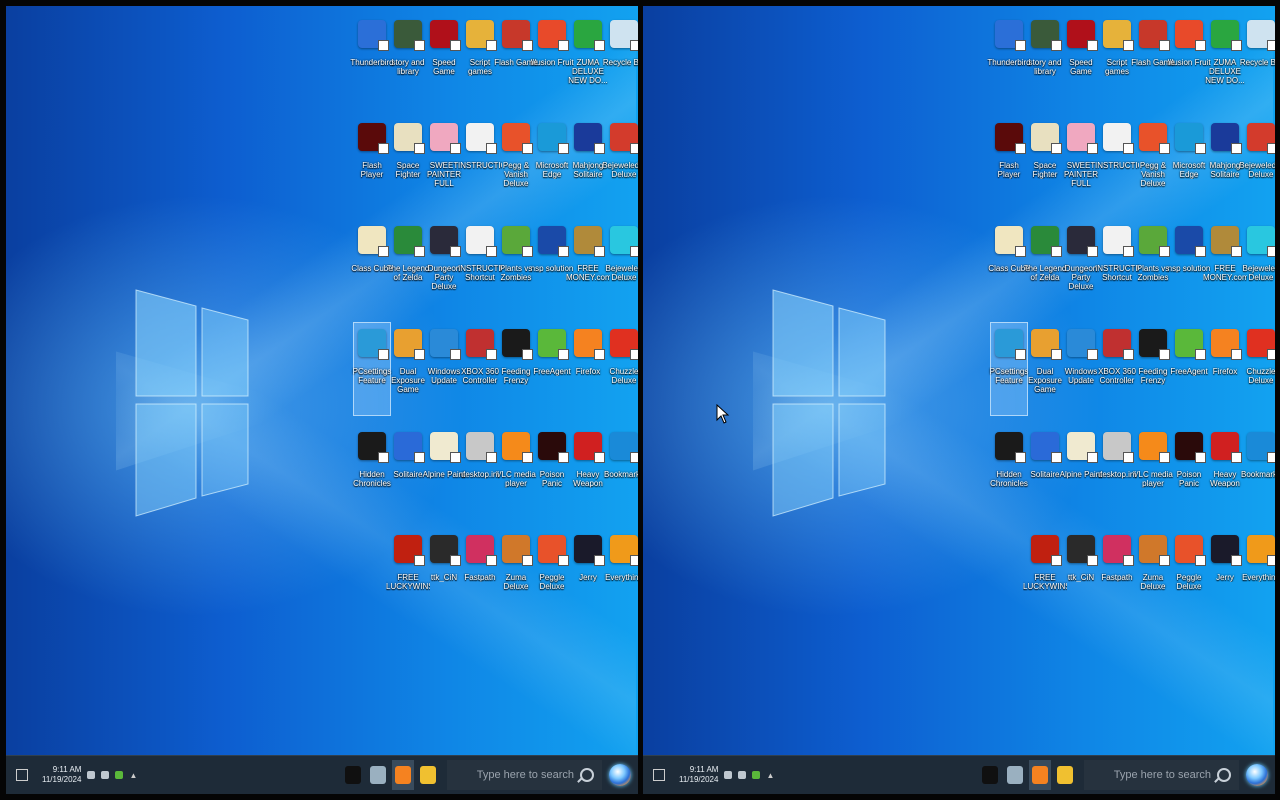 The height and width of the screenshot is (800, 1280). What do you see at coordinates (516, 369) in the screenshot?
I see `desktop-icon: Feeding Frenzy` at bounding box center [516, 369].